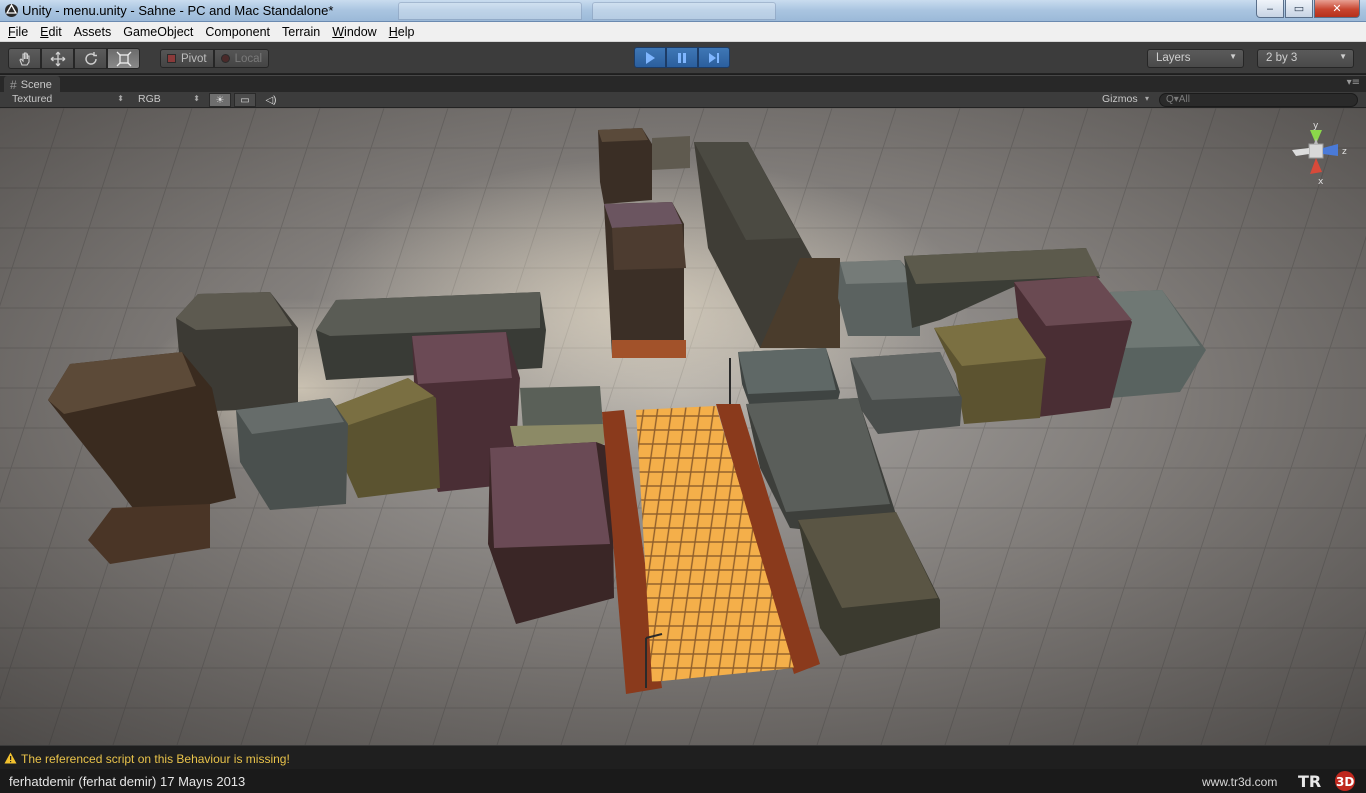  I want to click on rotate-tool-button, so click(90, 58).